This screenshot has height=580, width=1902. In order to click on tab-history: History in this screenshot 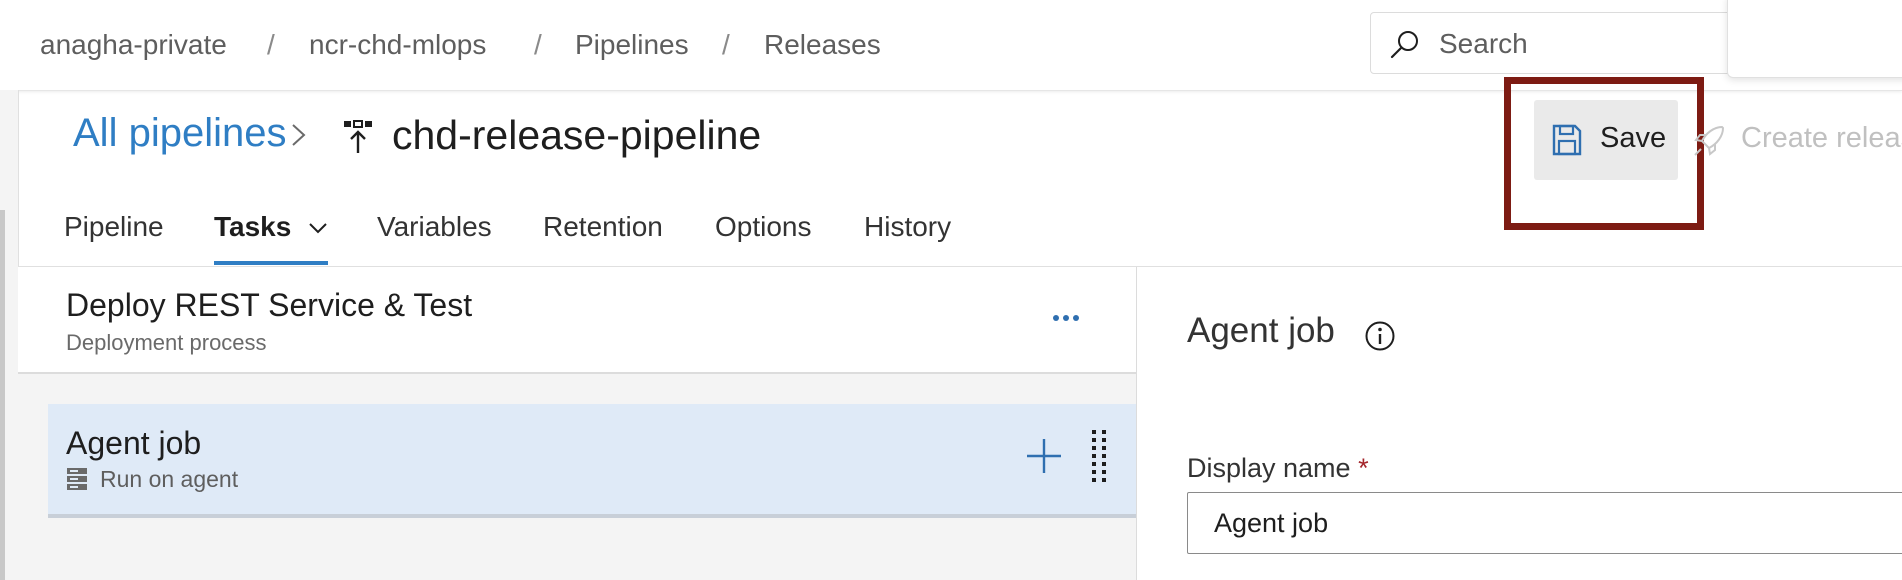, I will do `click(907, 227)`.